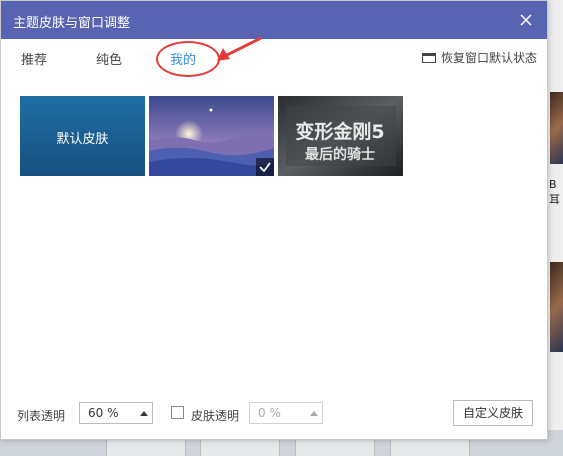  I want to click on dialog-title: 主题皮肤与窗口调整, so click(72, 23).